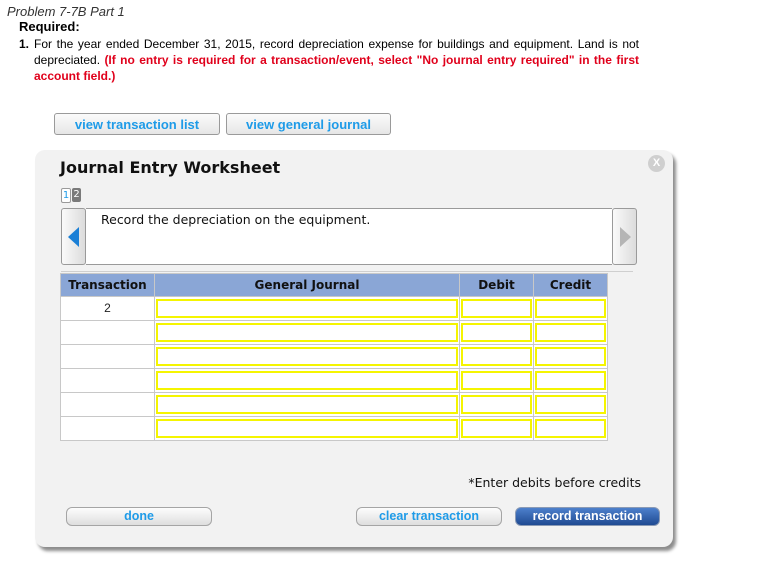 The height and width of the screenshot is (580, 781). What do you see at coordinates (554, 482) in the screenshot?
I see `footnote: *Enter debits before credits` at bounding box center [554, 482].